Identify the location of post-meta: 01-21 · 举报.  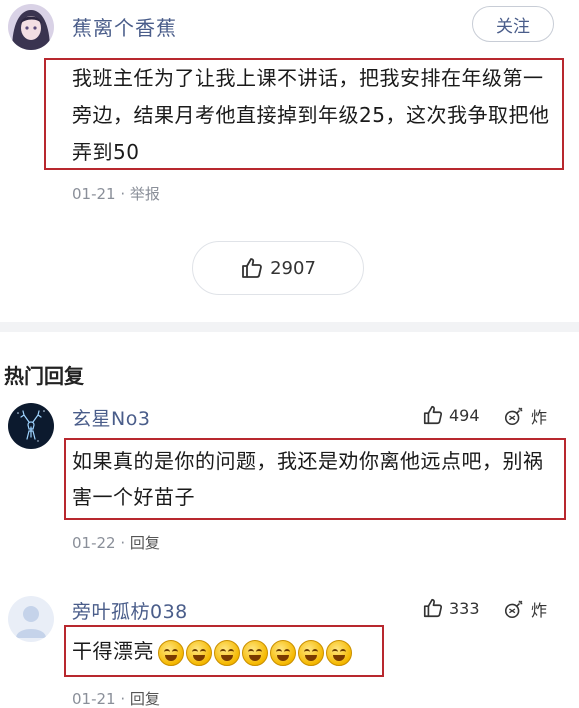
(116, 193).